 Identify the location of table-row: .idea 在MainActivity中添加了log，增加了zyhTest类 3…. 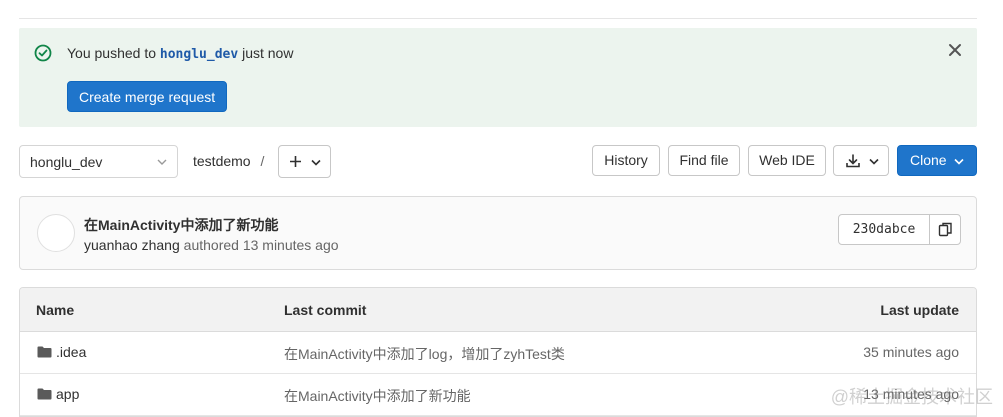
(498, 353).